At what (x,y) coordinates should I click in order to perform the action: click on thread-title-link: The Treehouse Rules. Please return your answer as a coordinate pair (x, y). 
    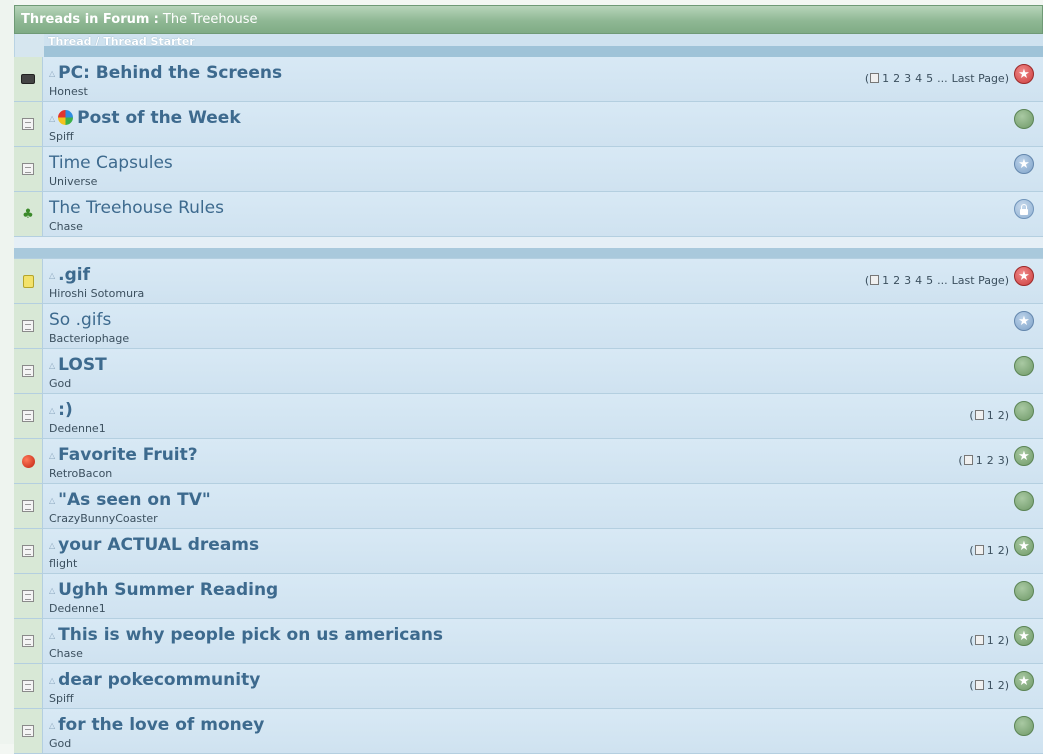
    Looking at the image, I should click on (136, 208).